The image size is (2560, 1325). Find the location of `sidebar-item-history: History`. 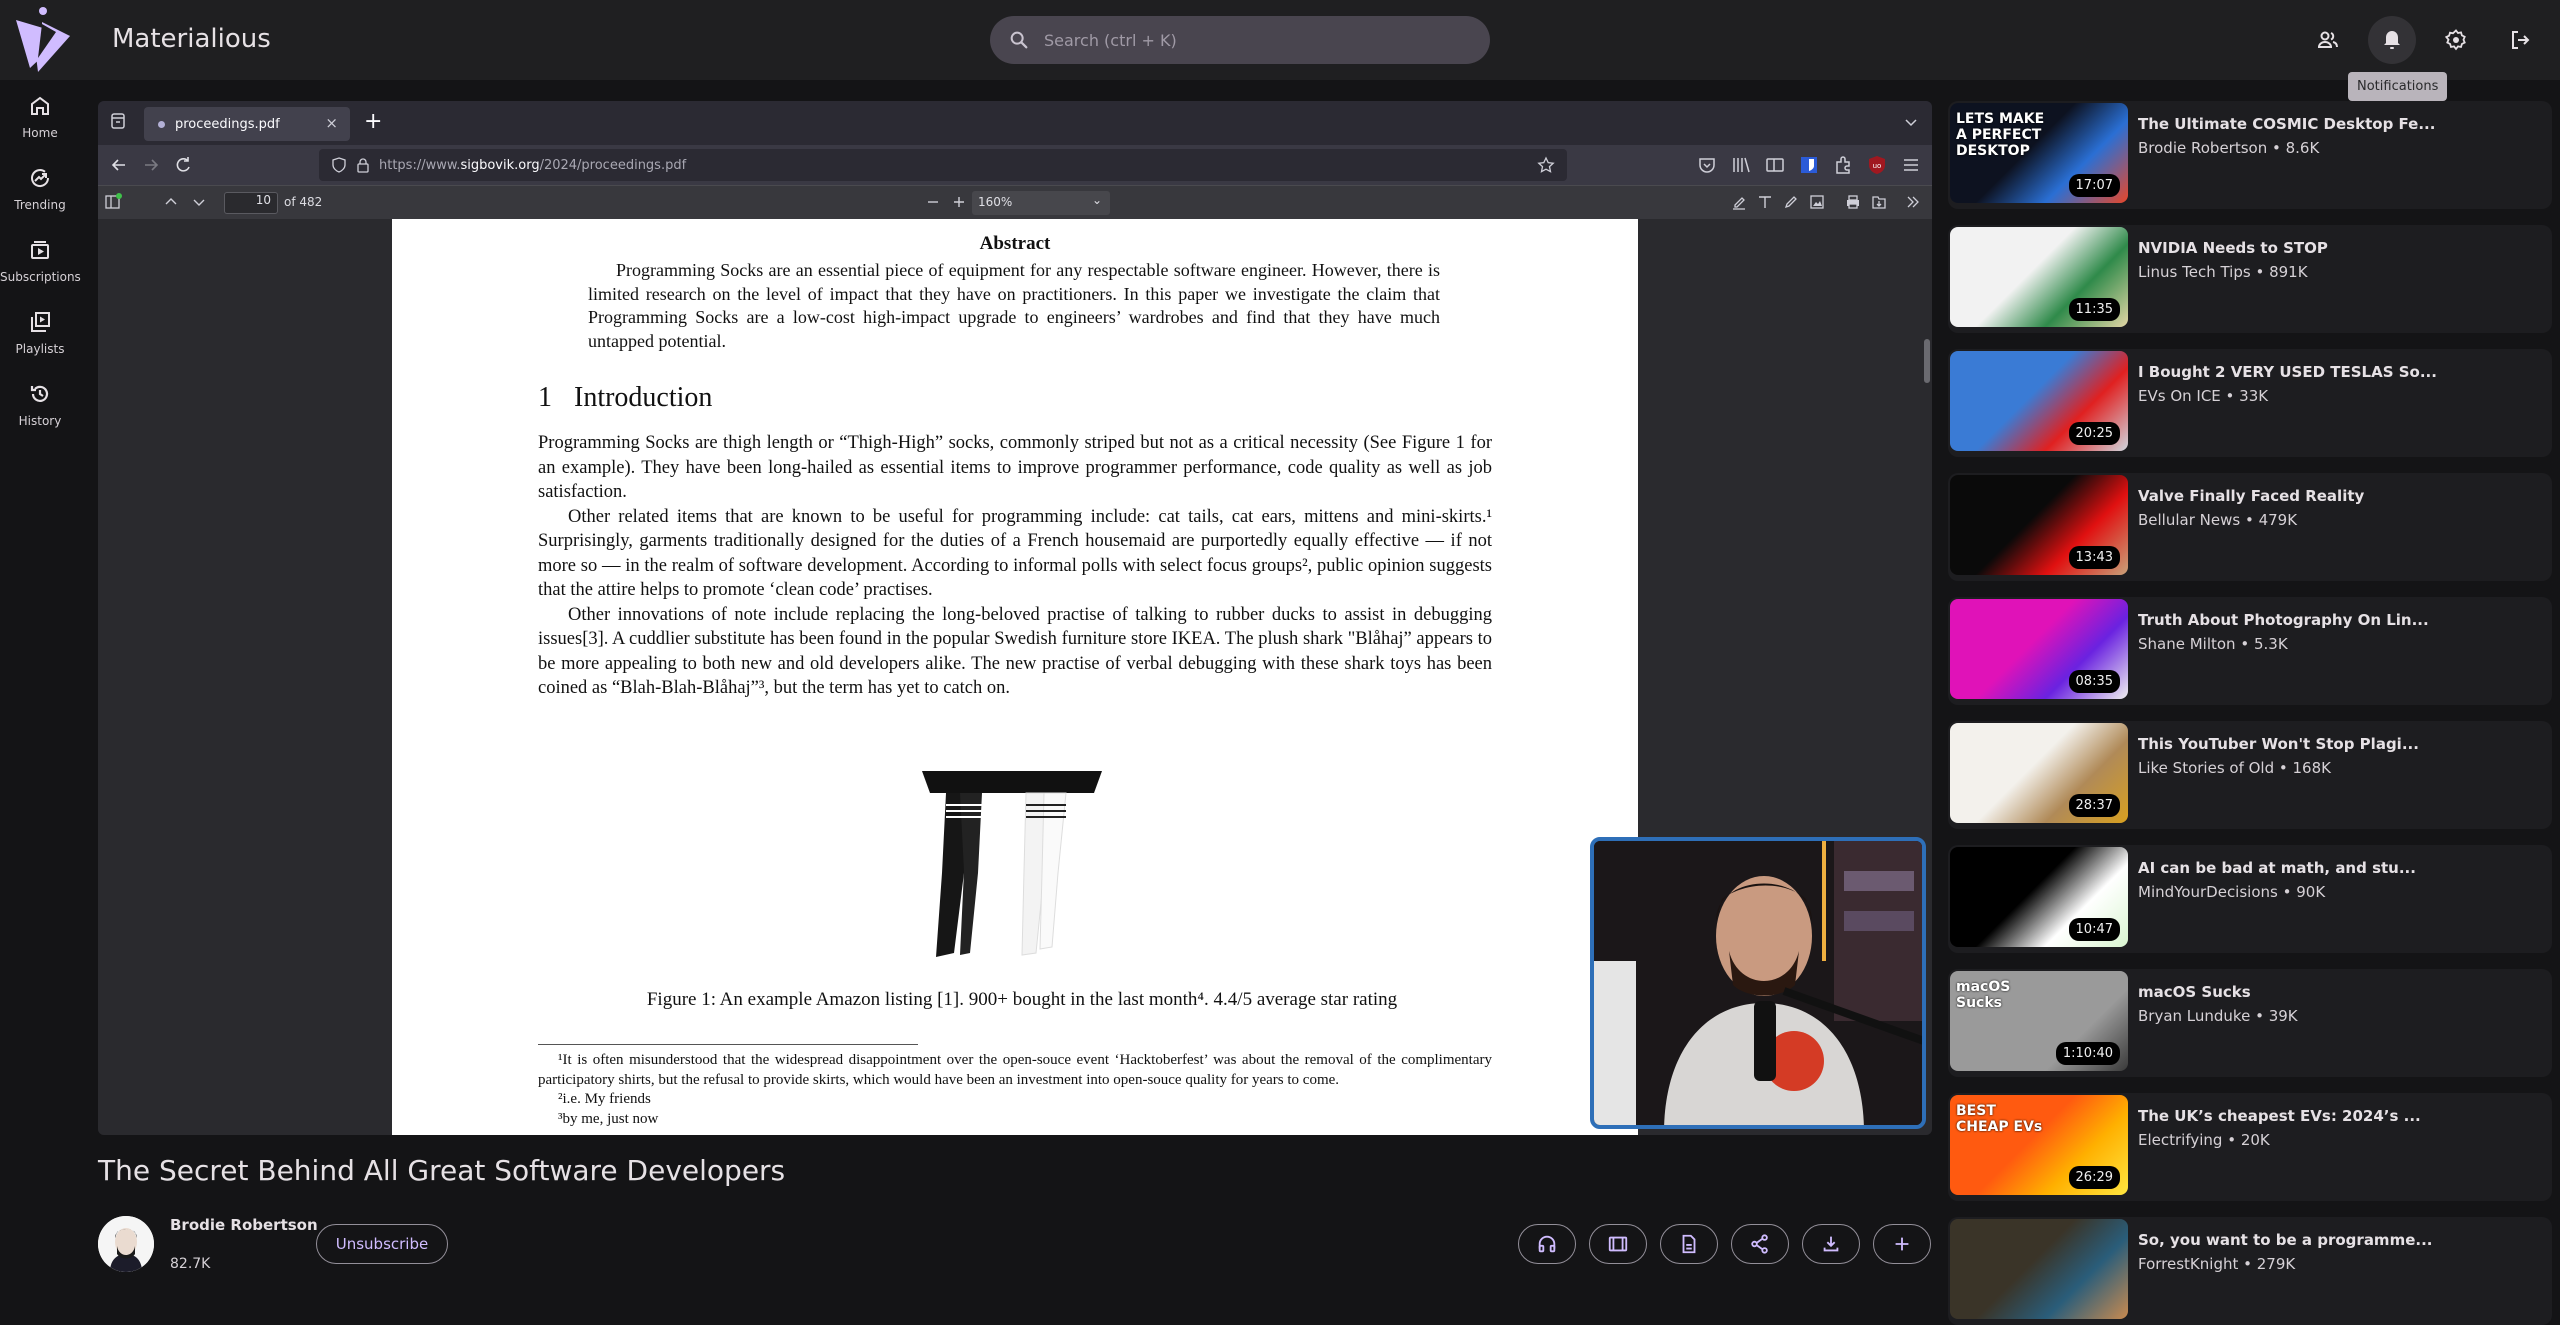

sidebar-item-history: History is located at coordinates (40, 405).